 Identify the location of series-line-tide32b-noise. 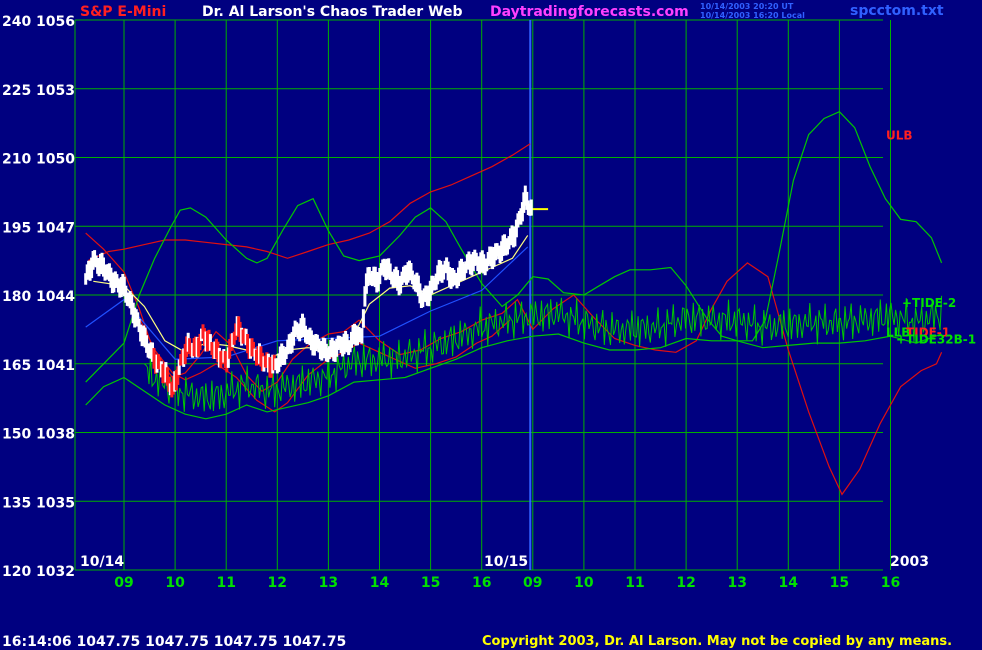
(543, 353).